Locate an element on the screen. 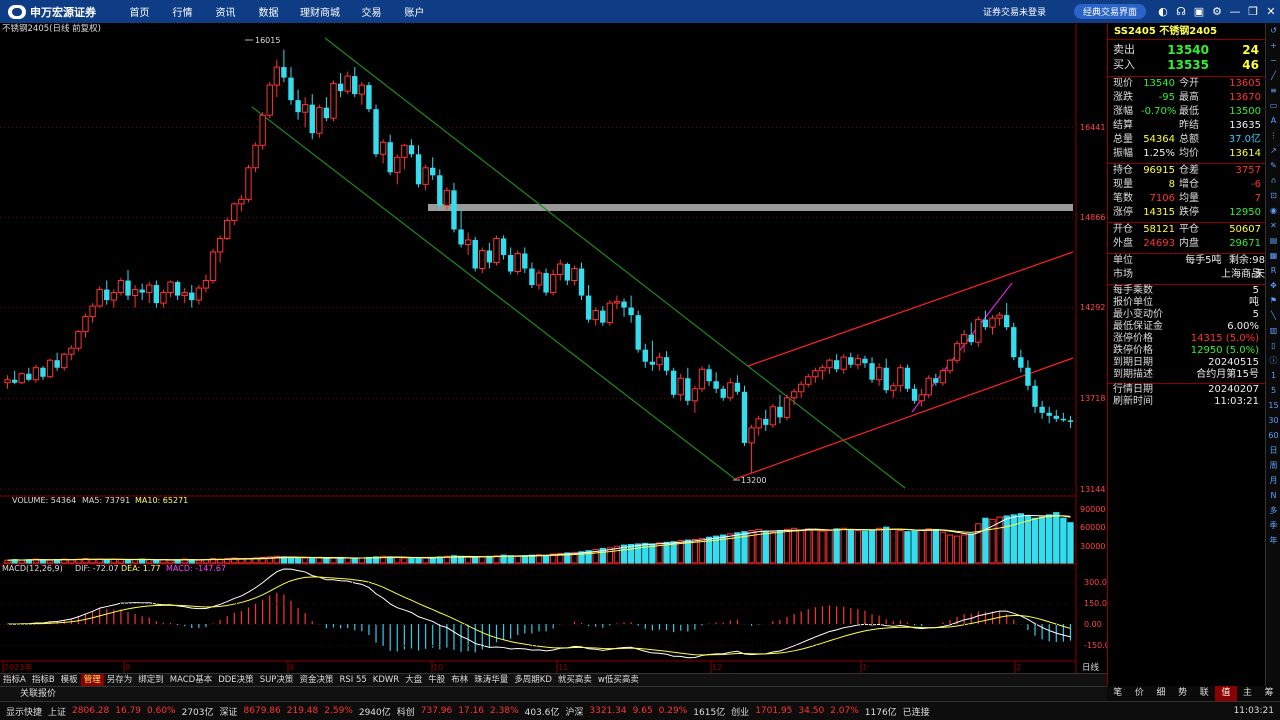 This screenshot has height=720, width=1280. period-30-icon: 30 is located at coordinates (1273, 420).